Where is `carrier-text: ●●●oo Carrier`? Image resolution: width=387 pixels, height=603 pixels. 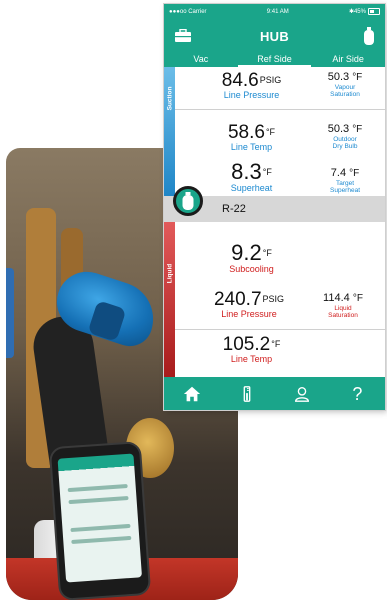 carrier-text: ●●●oo Carrier is located at coordinates (188, 12).